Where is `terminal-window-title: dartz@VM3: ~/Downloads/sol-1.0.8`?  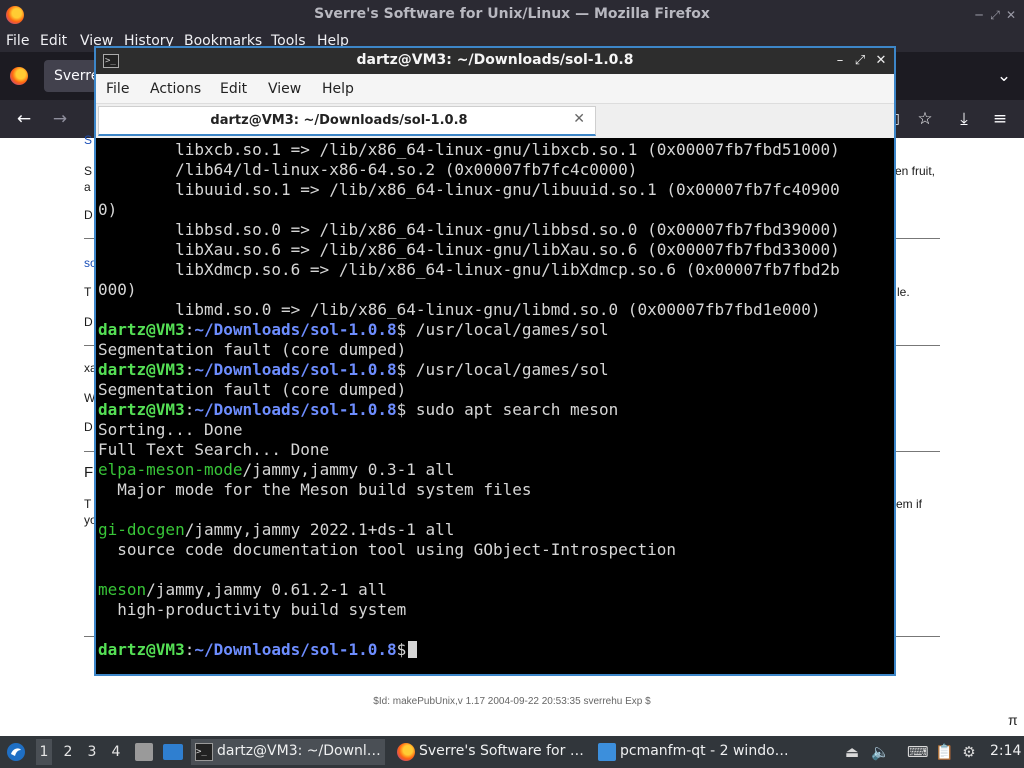 terminal-window-title: dartz@VM3: ~/Downloads/sol-1.0.8 is located at coordinates (495, 60).